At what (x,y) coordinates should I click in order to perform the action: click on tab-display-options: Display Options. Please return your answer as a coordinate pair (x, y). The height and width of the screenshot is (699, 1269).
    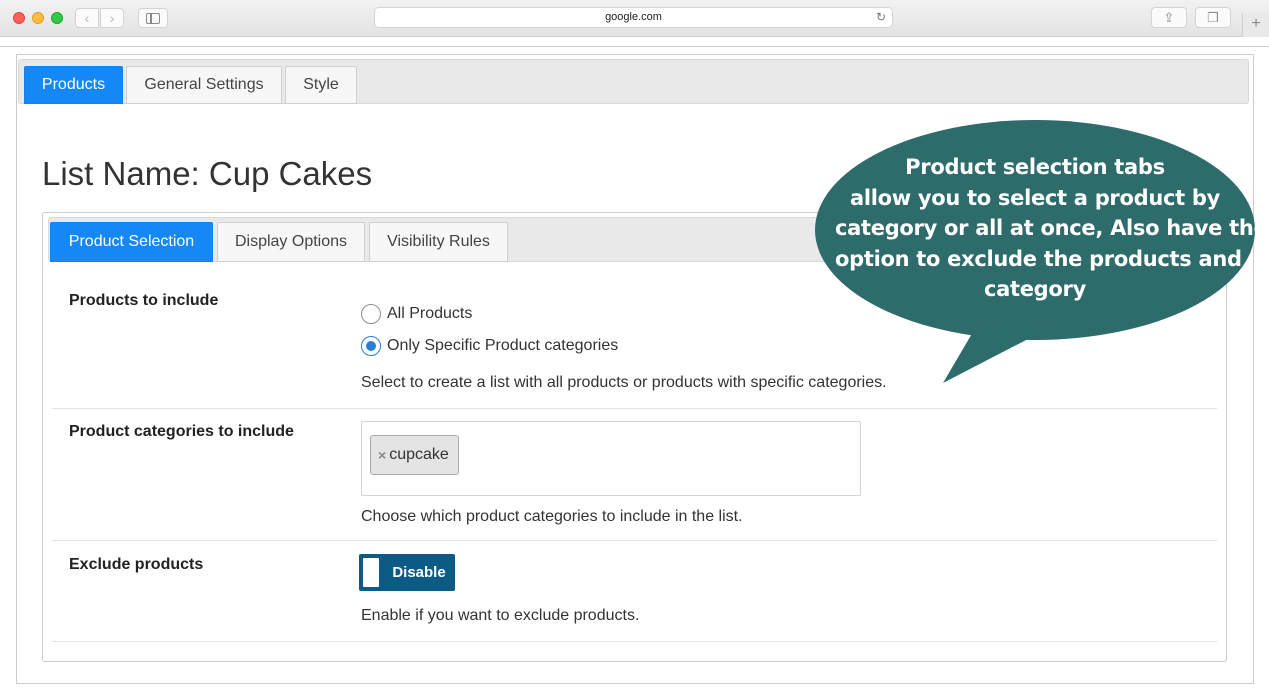
    Looking at the image, I should click on (291, 242).